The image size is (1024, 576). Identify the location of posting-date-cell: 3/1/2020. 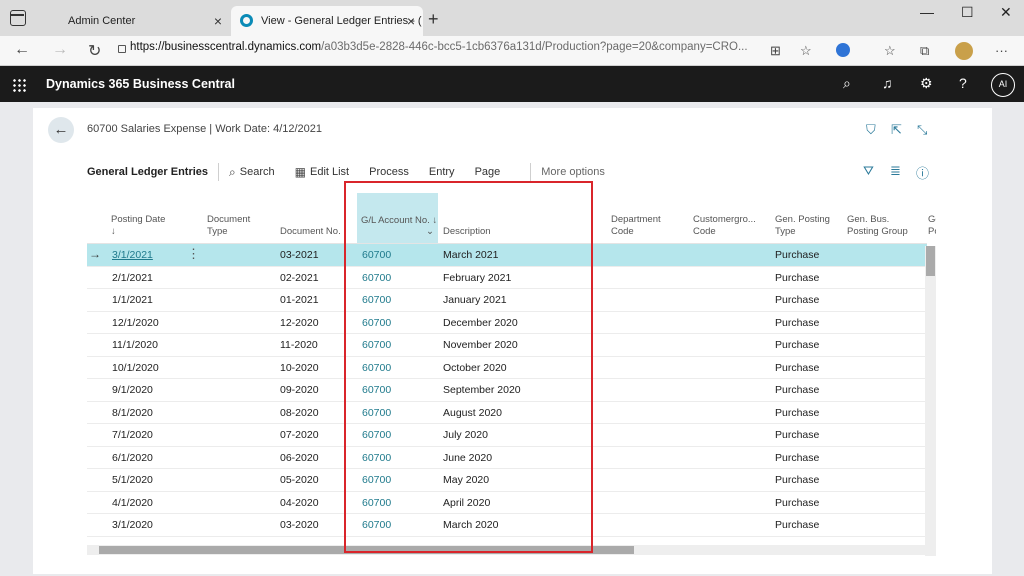
(132, 525).